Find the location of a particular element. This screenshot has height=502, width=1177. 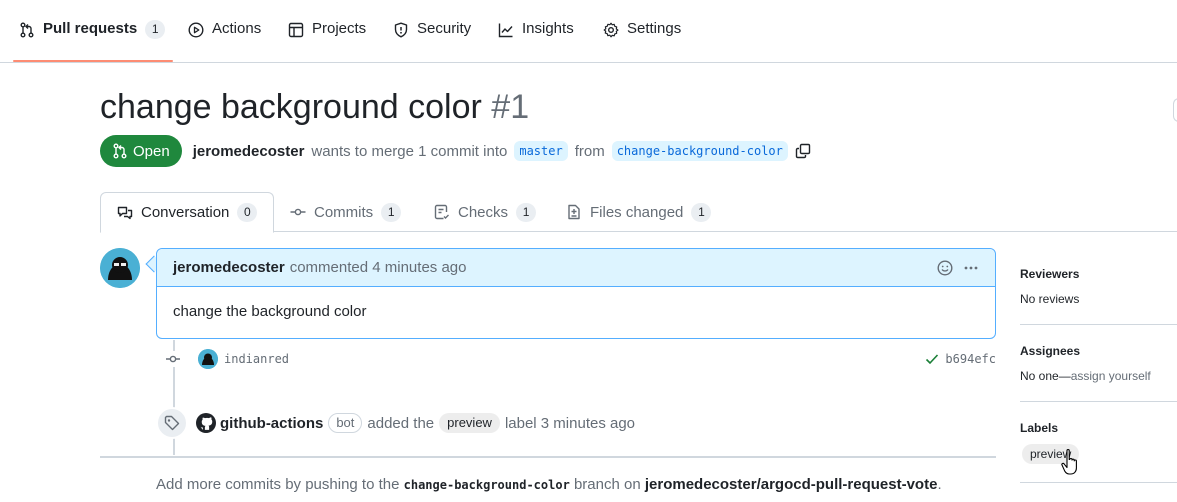

assignees-text: No one— is located at coordinates (1045, 376).